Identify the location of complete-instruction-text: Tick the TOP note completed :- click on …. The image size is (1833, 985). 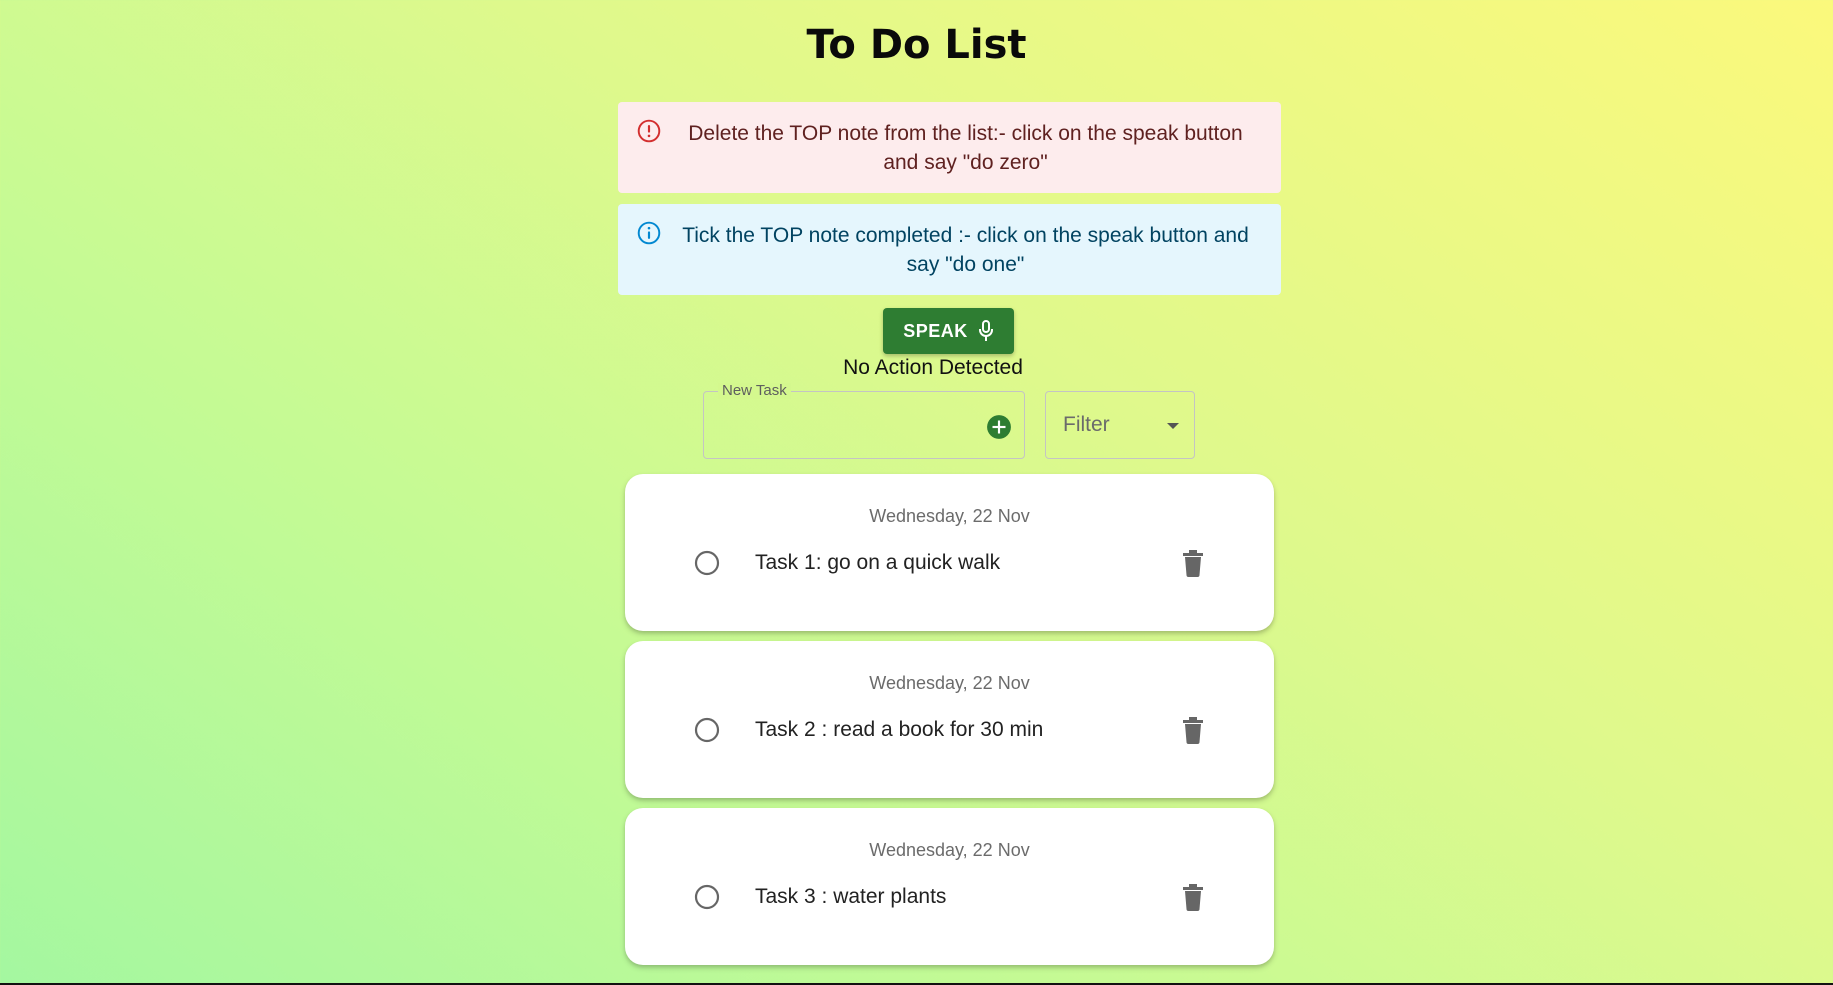
(965, 249).